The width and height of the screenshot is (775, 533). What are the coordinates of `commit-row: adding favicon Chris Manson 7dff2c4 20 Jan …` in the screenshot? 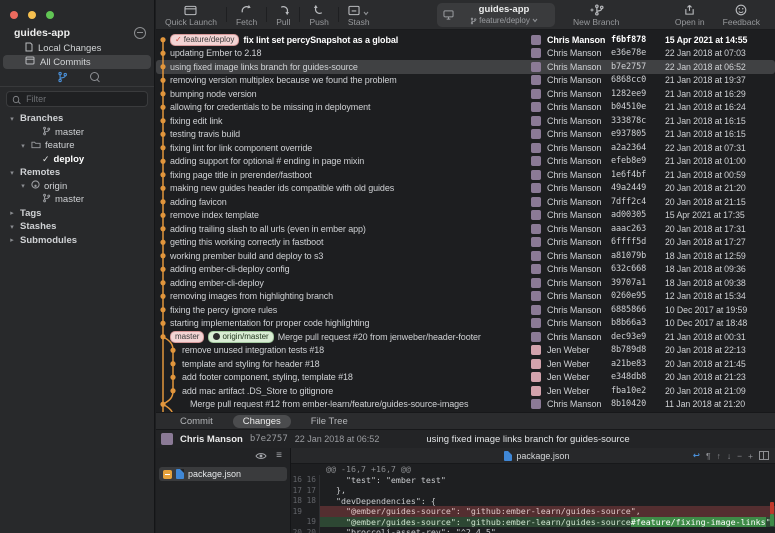 It's located at (465, 202).